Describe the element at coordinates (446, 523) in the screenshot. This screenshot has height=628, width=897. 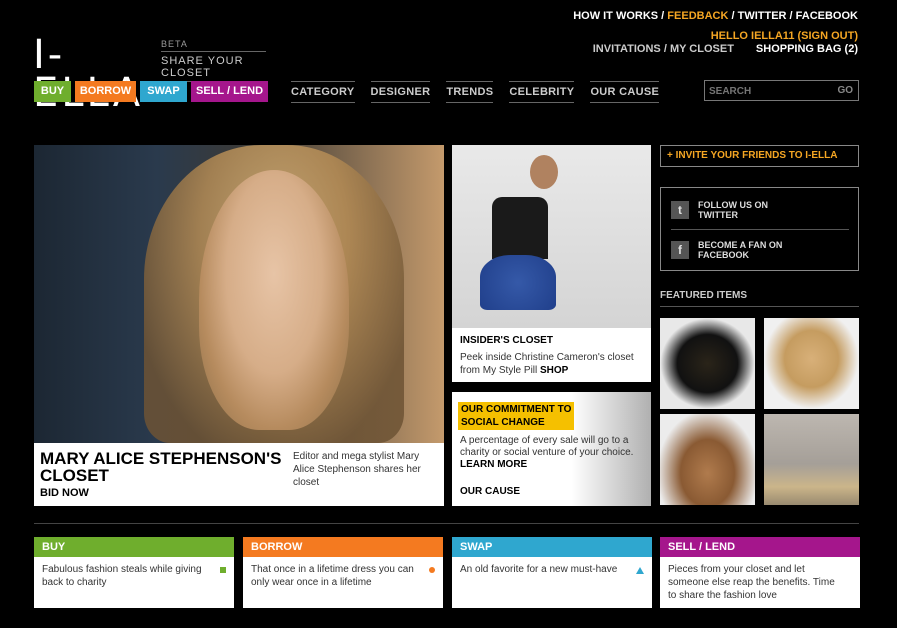
I see `section-divider` at that location.